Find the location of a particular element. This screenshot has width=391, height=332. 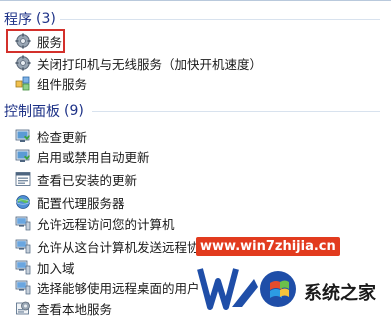

result-item-label: 允许从这台计算机发送远程协助邀请 is located at coordinates (137, 247).